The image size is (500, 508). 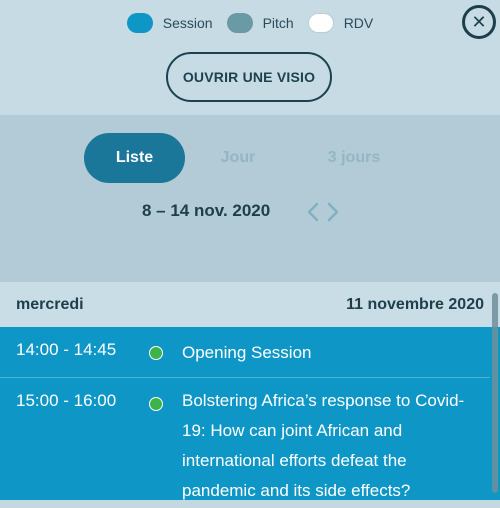 I want to click on legend-label: Session, so click(x=187, y=23).